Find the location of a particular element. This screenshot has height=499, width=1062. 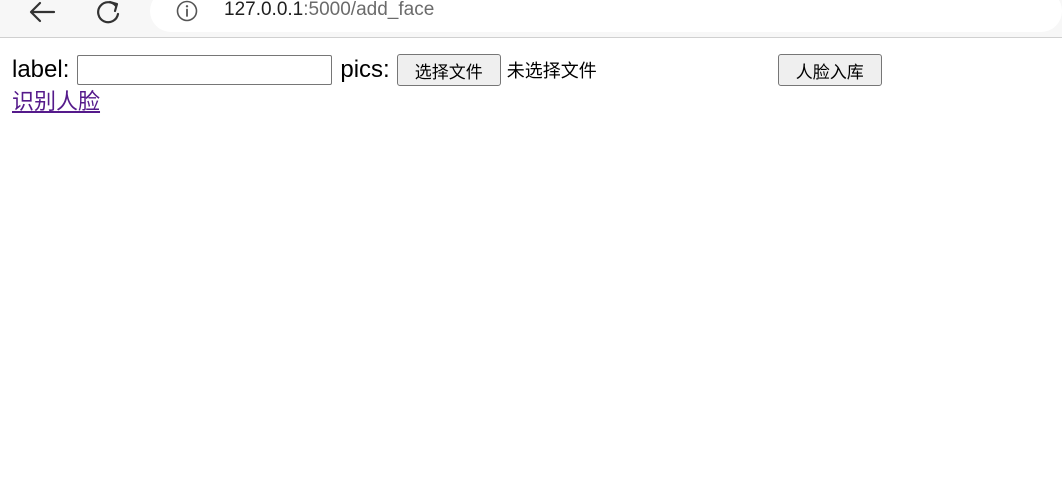

add-face-submit-button: 人脸入库 is located at coordinates (829, 70).